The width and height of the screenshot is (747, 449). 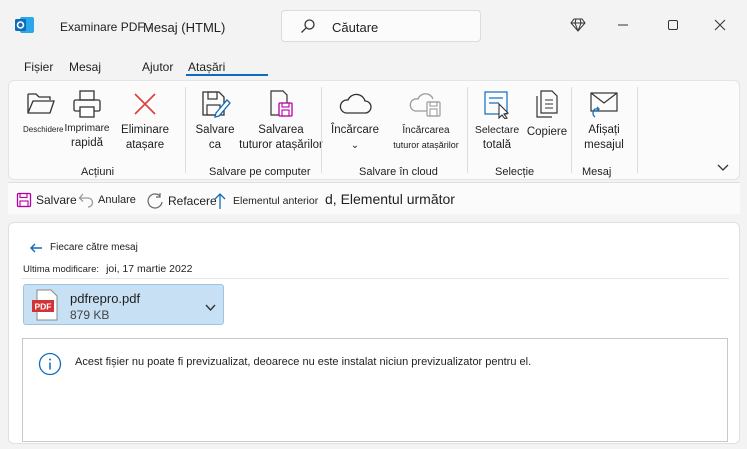 I want to click on attachment-menu-button, so click(x=210, y=308).